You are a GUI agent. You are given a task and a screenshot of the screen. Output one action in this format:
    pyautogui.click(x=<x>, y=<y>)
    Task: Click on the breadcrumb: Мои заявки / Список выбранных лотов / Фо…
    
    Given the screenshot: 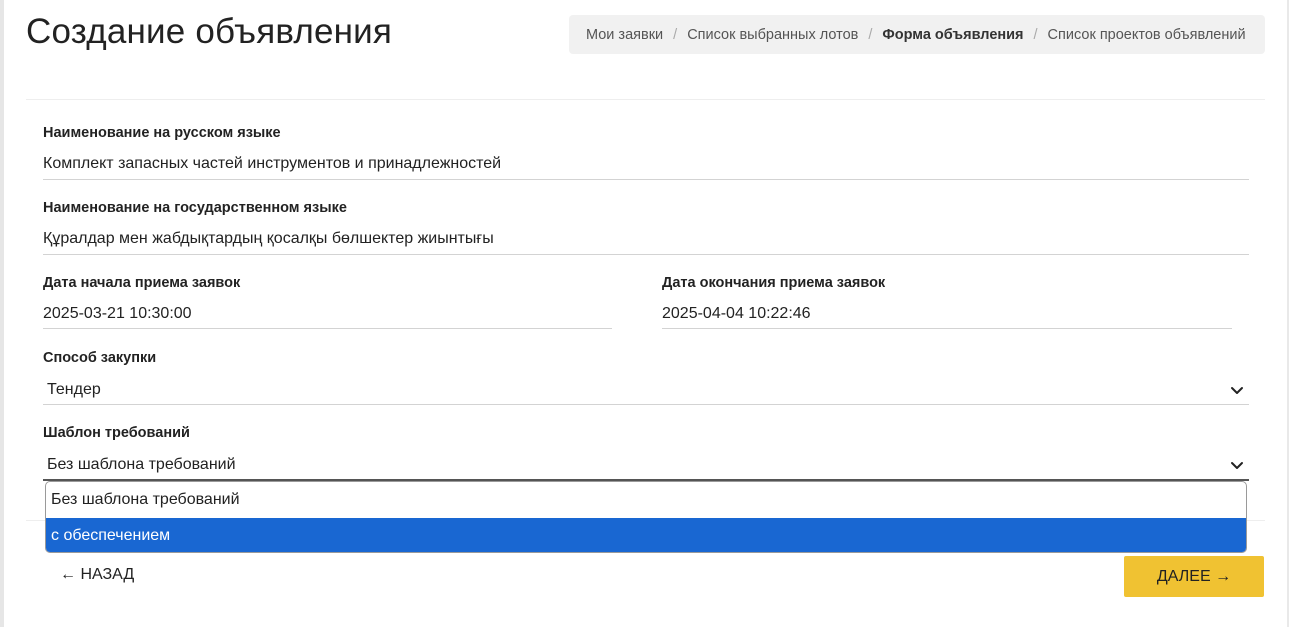 What is the action you would take?
    pyautogui.click(x=917, y=34)
    